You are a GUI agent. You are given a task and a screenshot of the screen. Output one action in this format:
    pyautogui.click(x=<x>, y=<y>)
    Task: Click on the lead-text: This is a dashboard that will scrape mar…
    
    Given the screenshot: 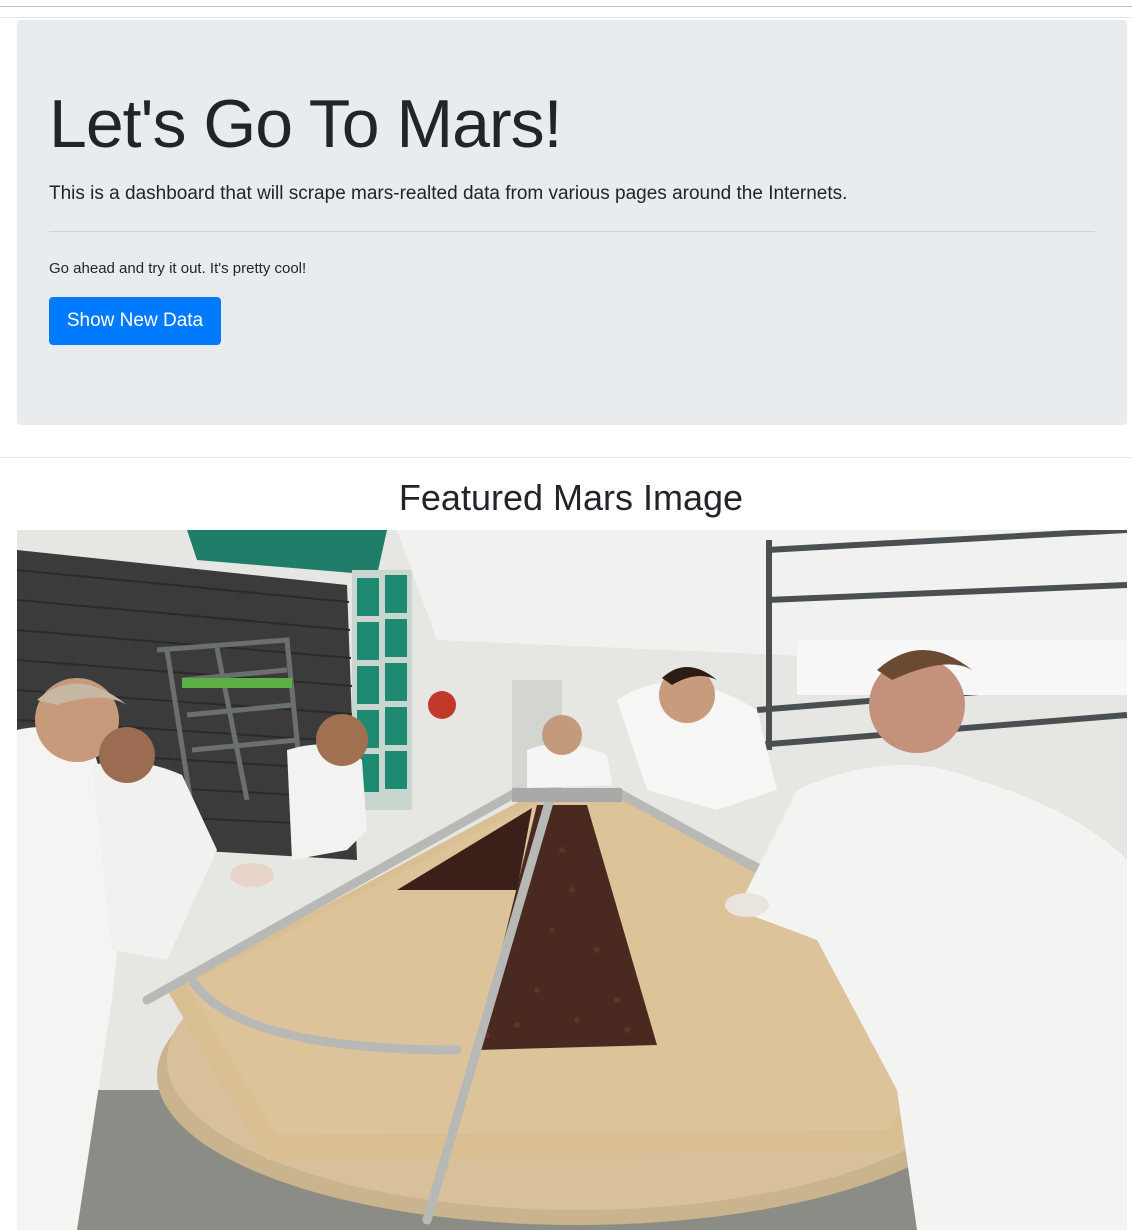 What is the action you would take?
    pyautogui.click(x=448, y=193)
    